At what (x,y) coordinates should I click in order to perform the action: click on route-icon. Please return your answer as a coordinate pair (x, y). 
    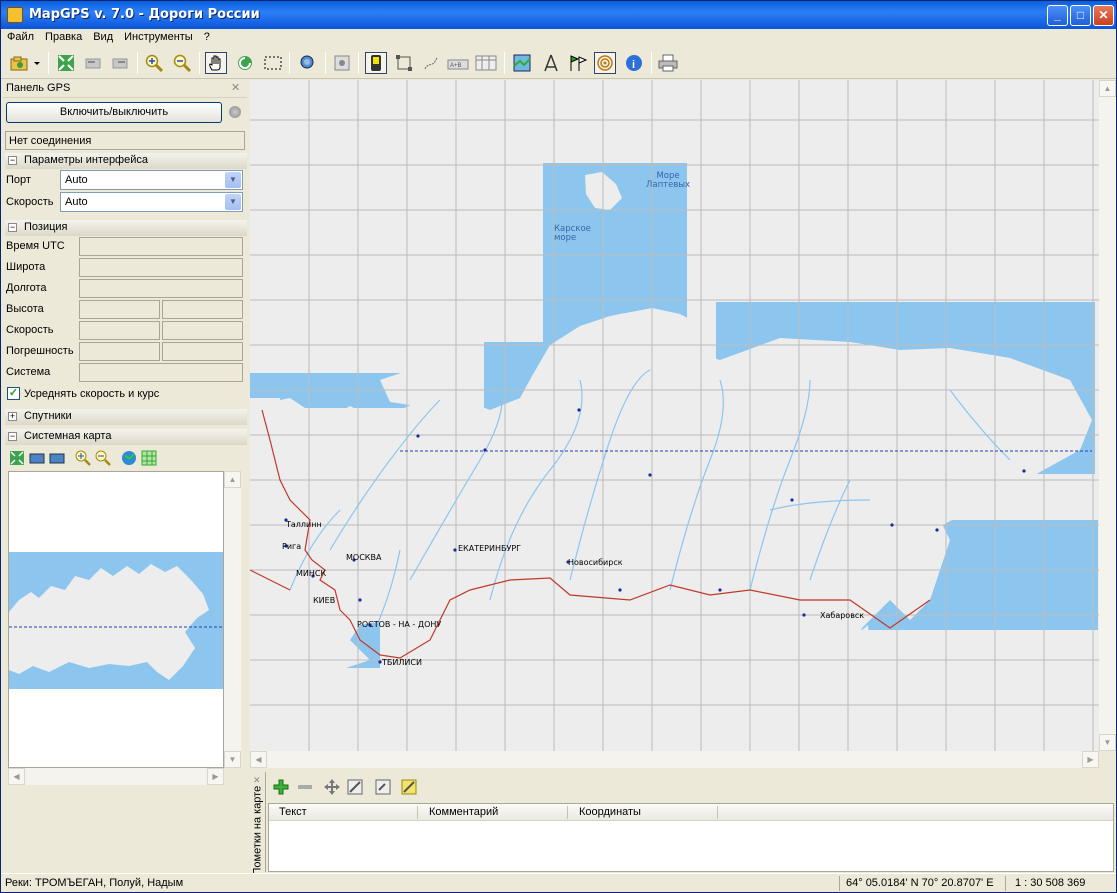
    Looking at the image, I should click on (431, 63).